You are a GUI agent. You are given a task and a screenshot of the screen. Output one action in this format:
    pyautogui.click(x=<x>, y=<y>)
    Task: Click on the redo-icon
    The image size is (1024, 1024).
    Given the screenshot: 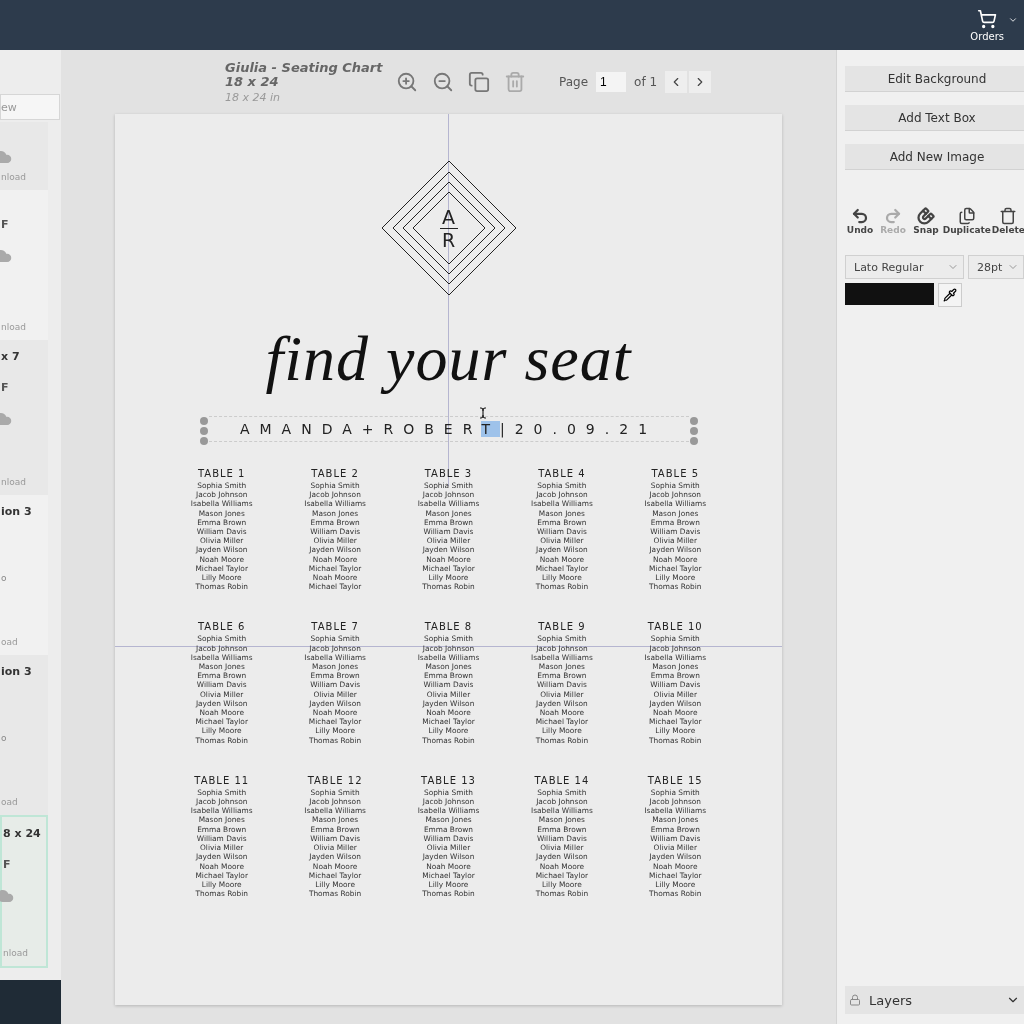 What is the action you would take?
    pyautogui.click(x=893, y=216)
    